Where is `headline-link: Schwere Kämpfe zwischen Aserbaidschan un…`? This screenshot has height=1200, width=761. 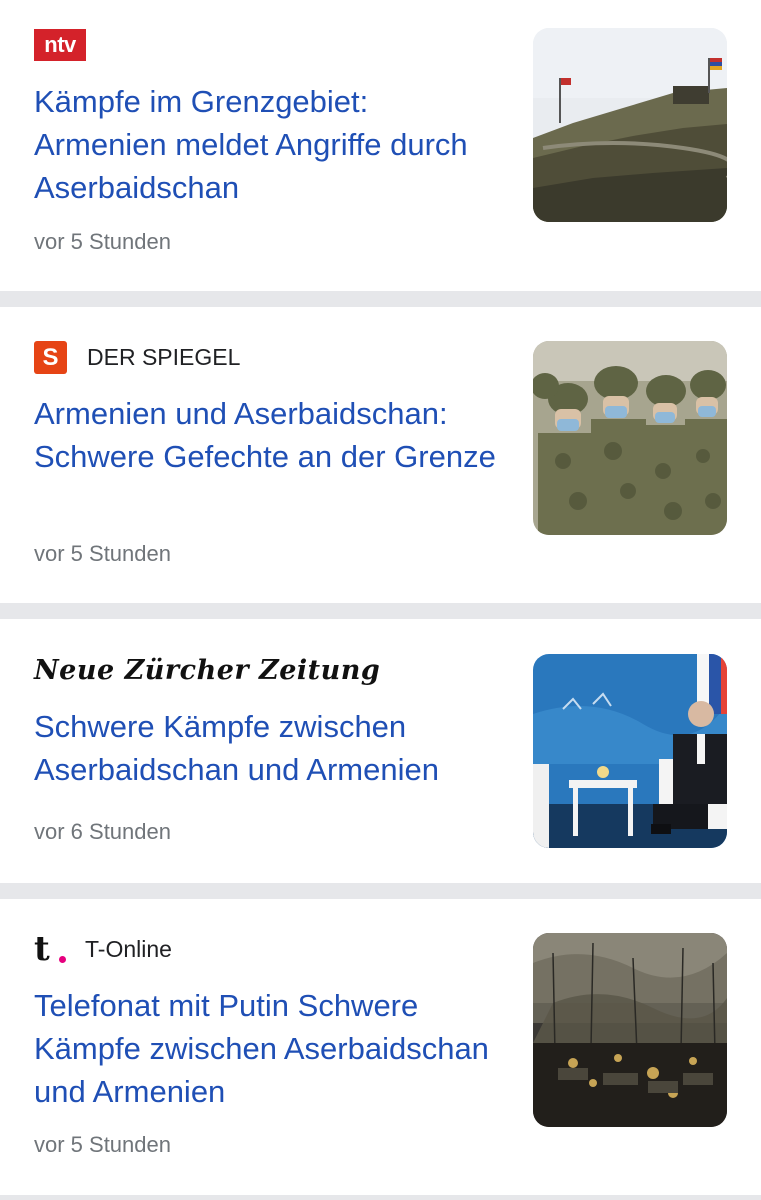 headline-link: Schwere Kämpfe zwischen Aserbaidschan un… is located at coordinates (269, 748).